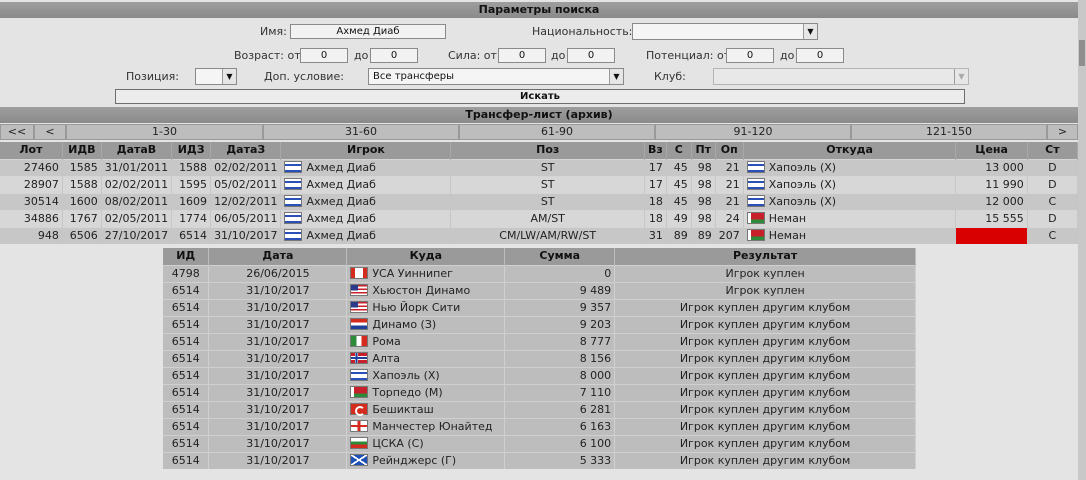  Describe the element at coordinates (496, 76) in the screenshot. I see `condition-select: Все трансферы ▼` at that location.